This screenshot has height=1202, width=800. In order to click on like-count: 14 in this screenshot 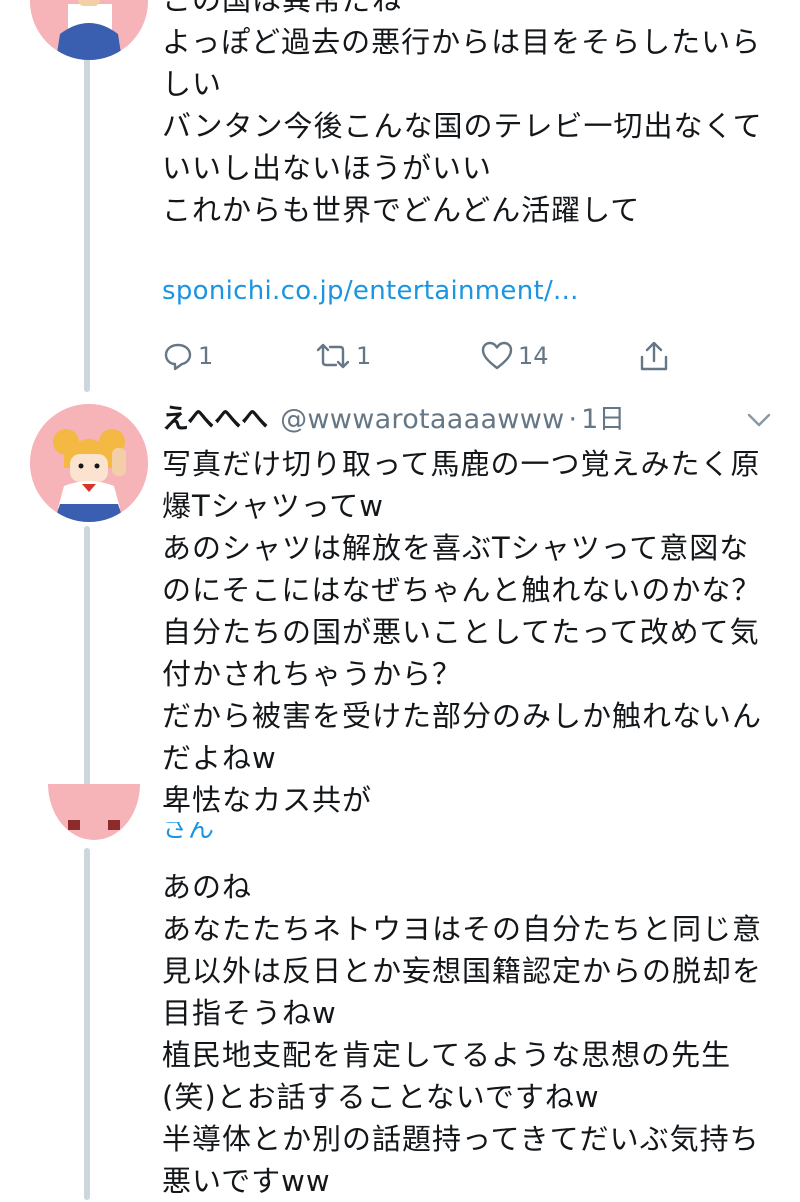, I will do `click(533, 356)`.